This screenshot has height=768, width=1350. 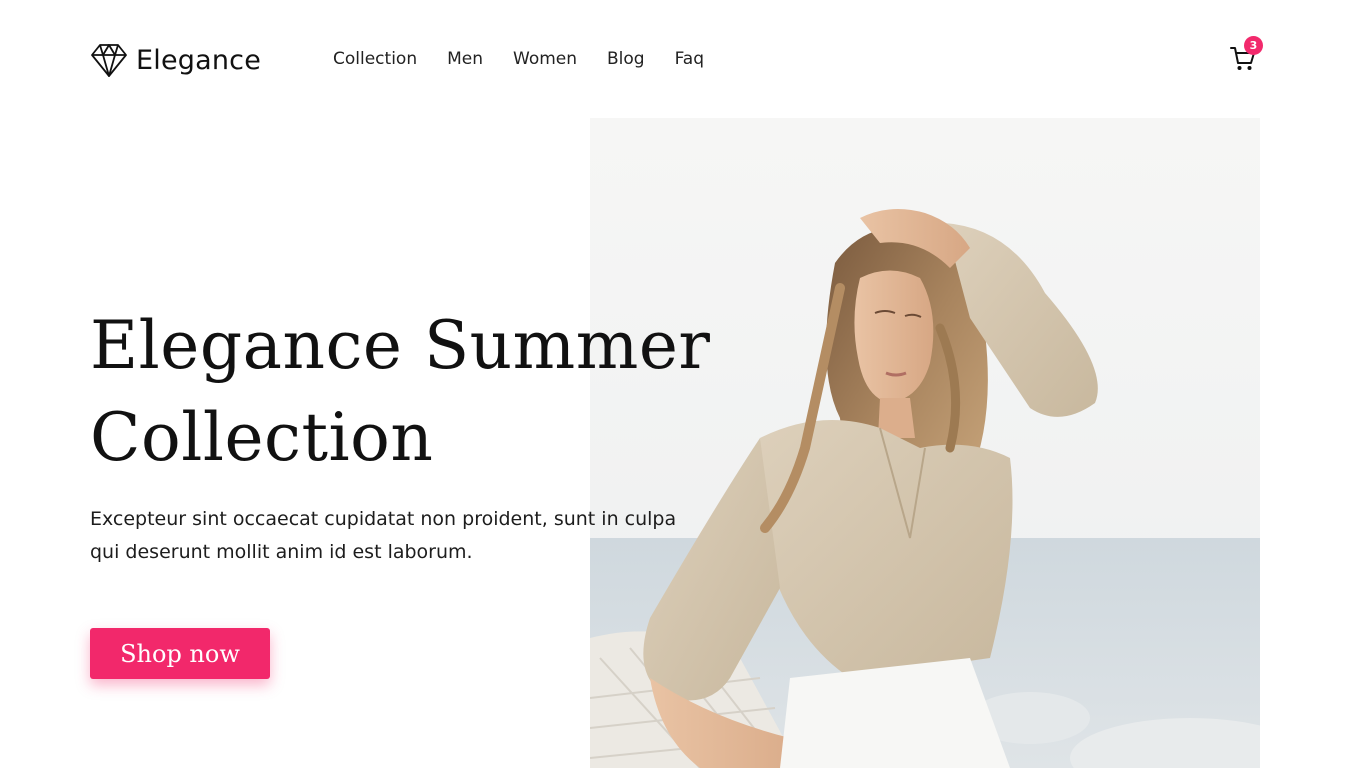 What do you see at coordinates (375, 59) in the screenshot?
I see `nav-item-collection: Collection` at bounding box center [375, 59].